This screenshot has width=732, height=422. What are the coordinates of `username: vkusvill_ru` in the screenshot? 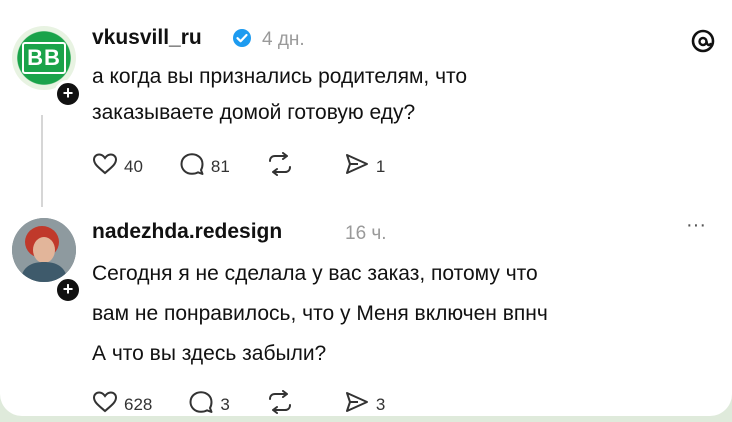 It's located at (147, 38).